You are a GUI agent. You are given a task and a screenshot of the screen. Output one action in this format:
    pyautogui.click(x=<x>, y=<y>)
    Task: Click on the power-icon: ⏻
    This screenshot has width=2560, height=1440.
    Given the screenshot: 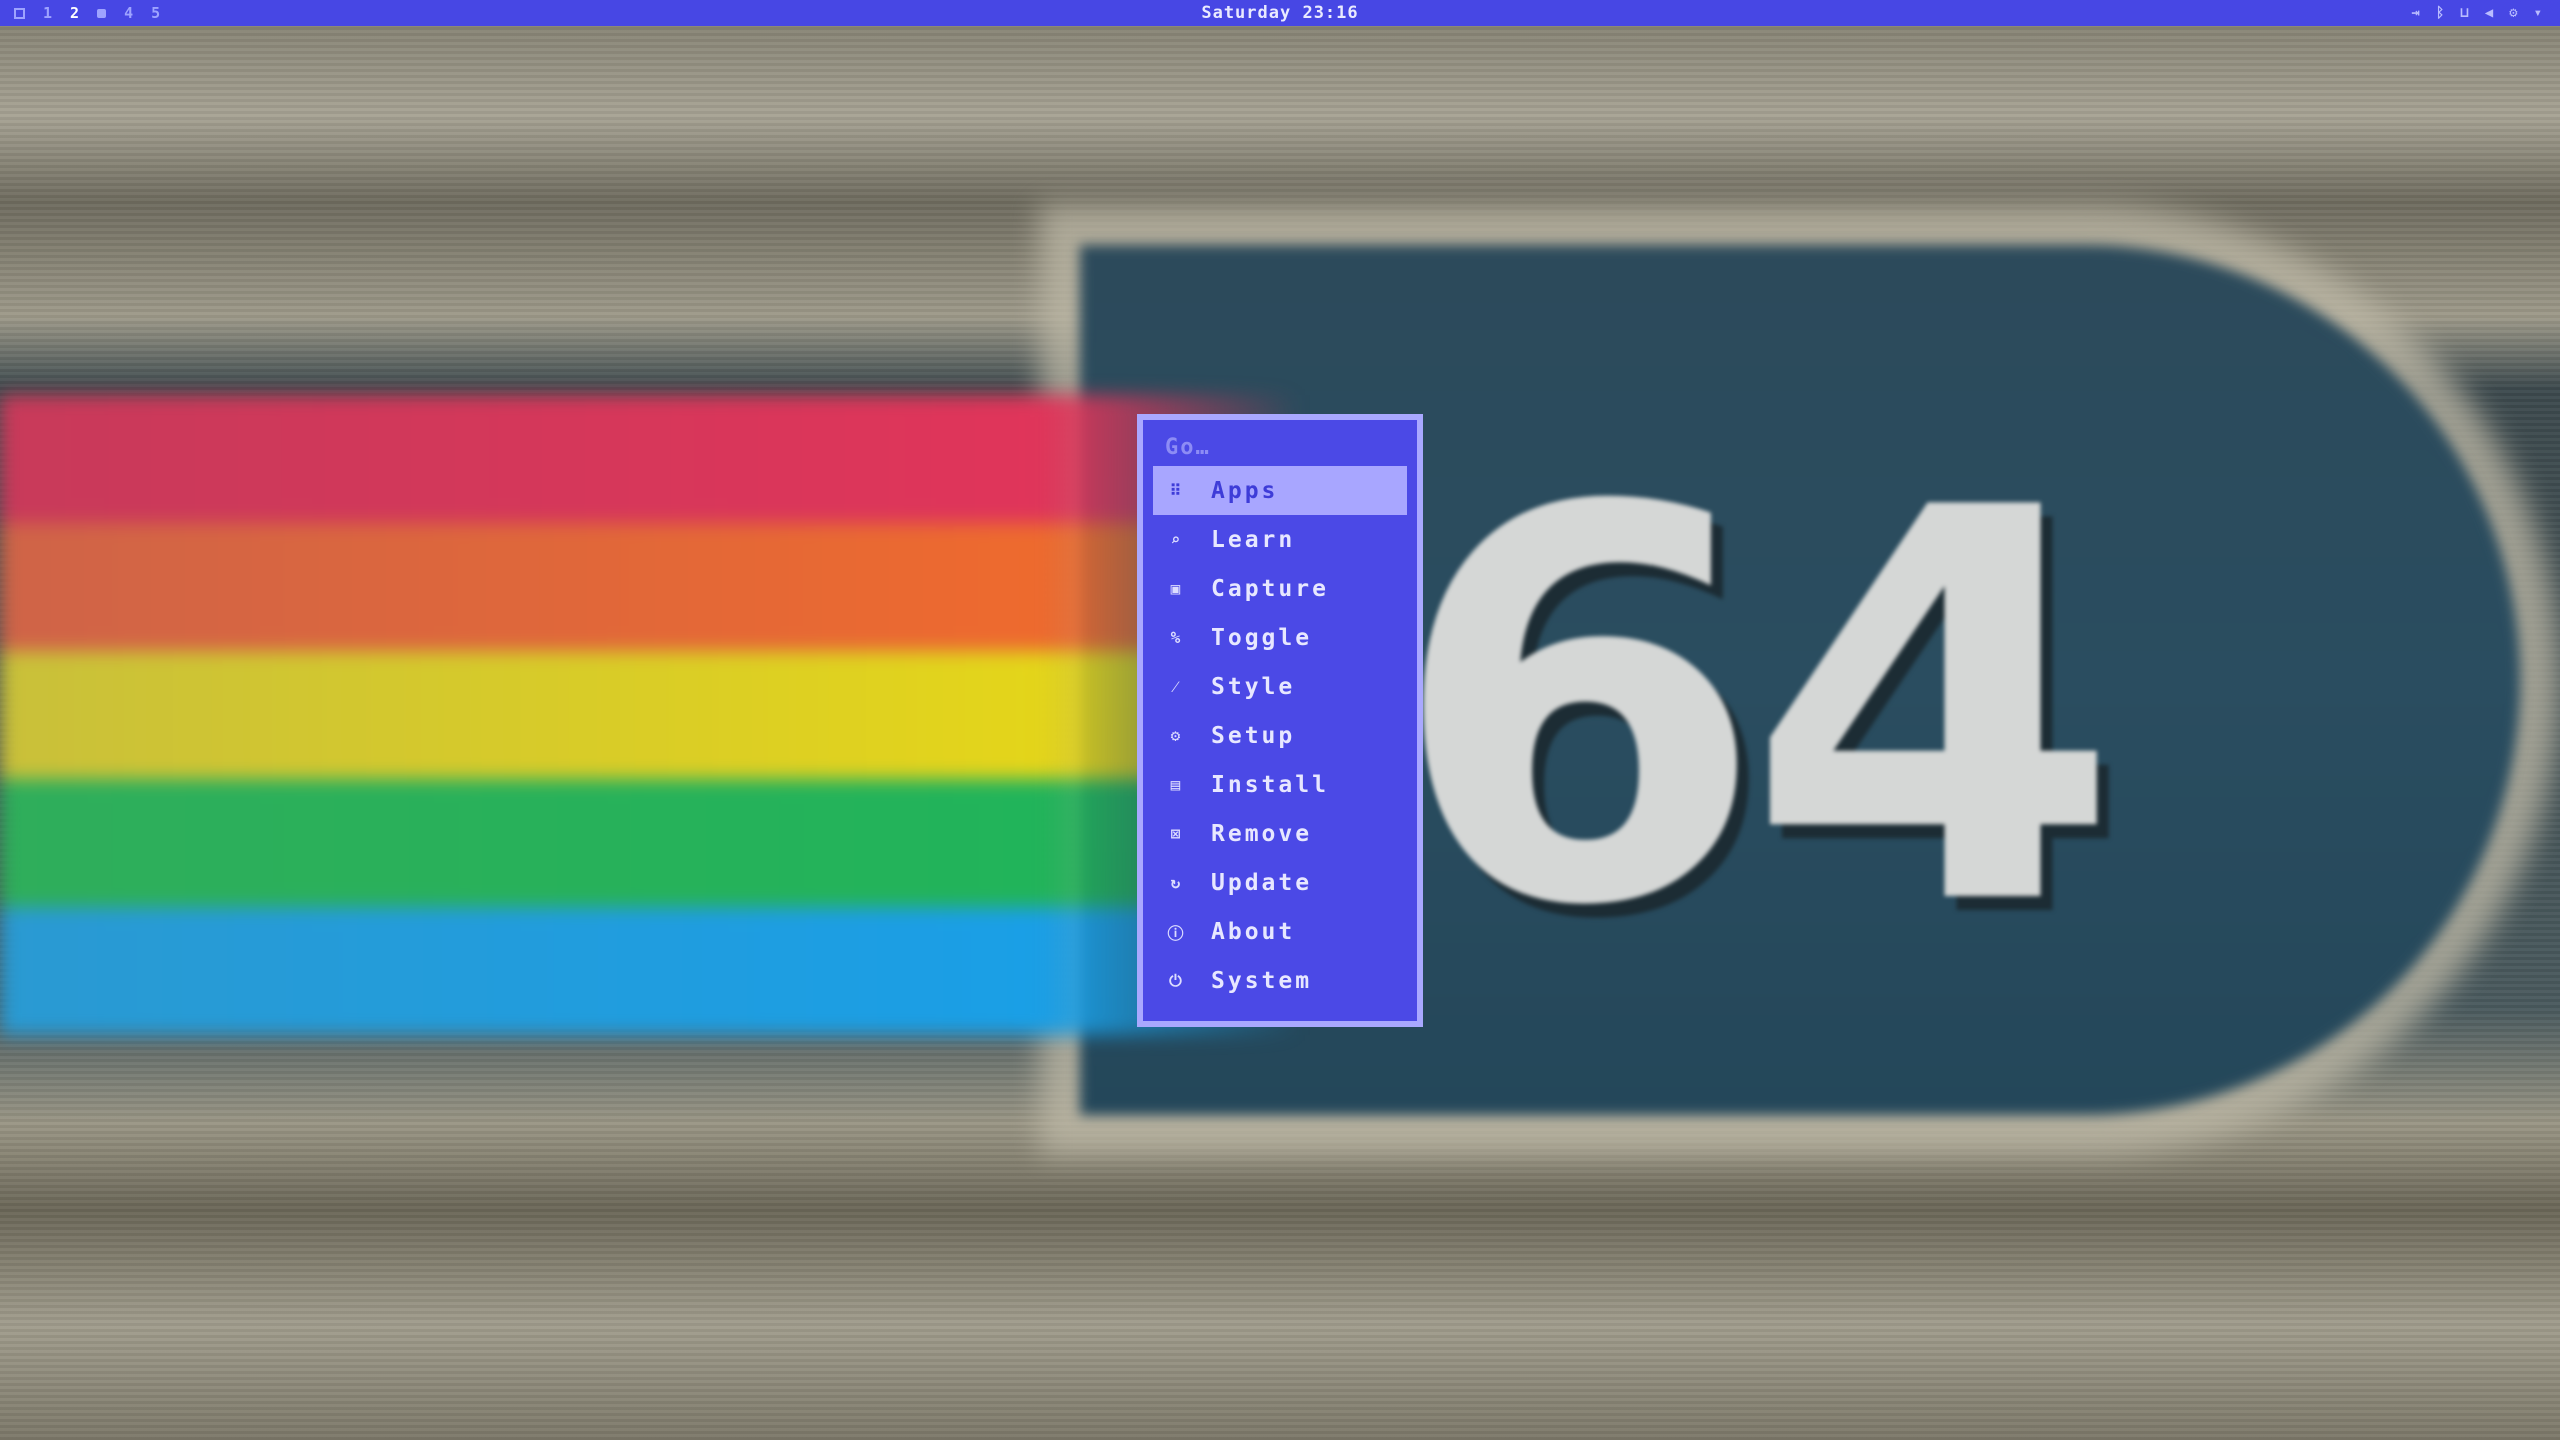 What is the action you would take?
    pyautogui.click(x=1177, y=980)
    